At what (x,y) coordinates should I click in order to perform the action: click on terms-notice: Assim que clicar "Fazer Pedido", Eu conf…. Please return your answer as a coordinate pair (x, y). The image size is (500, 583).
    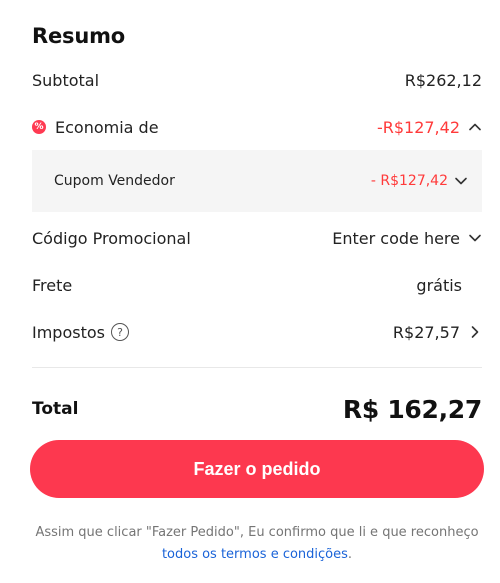
    Looking at the image, I should click on (257, 544).